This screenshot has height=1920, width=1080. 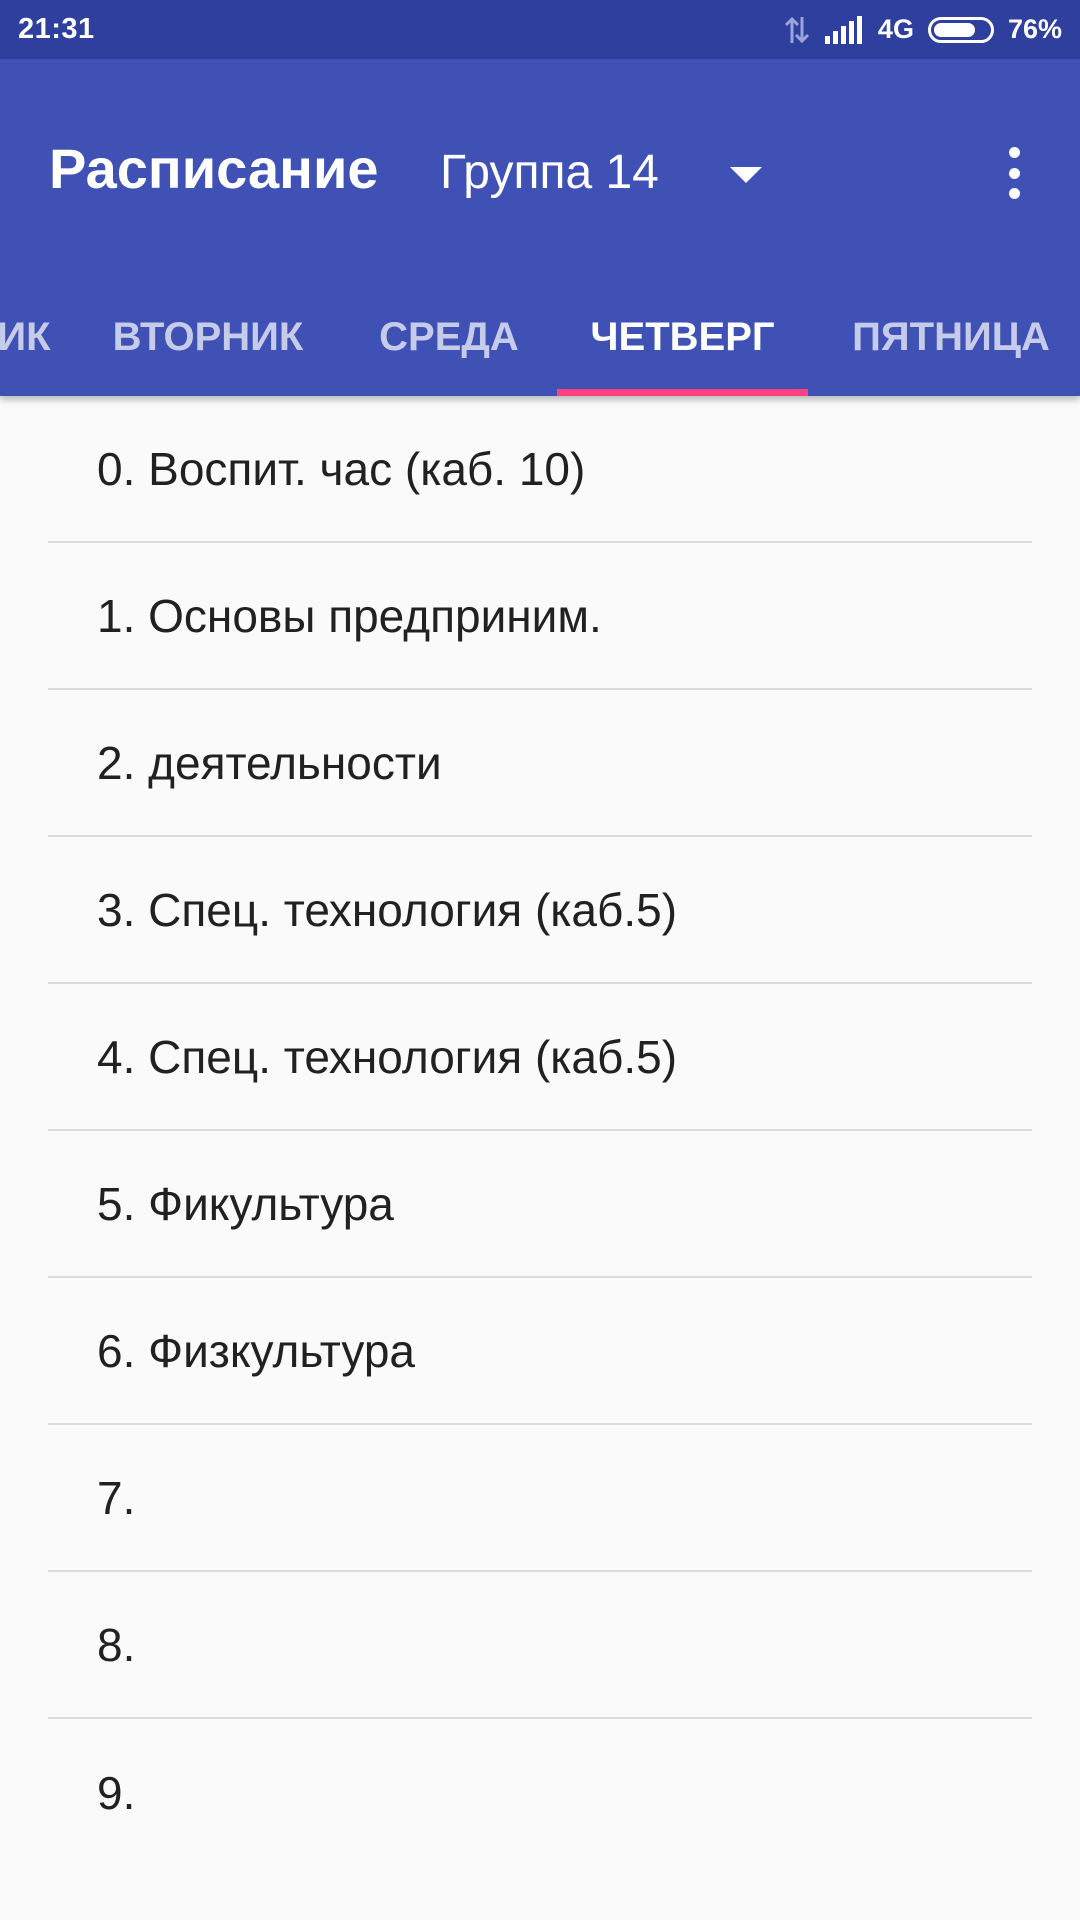 I want to click on data-transfer-icon, so click(x=796, y=29).